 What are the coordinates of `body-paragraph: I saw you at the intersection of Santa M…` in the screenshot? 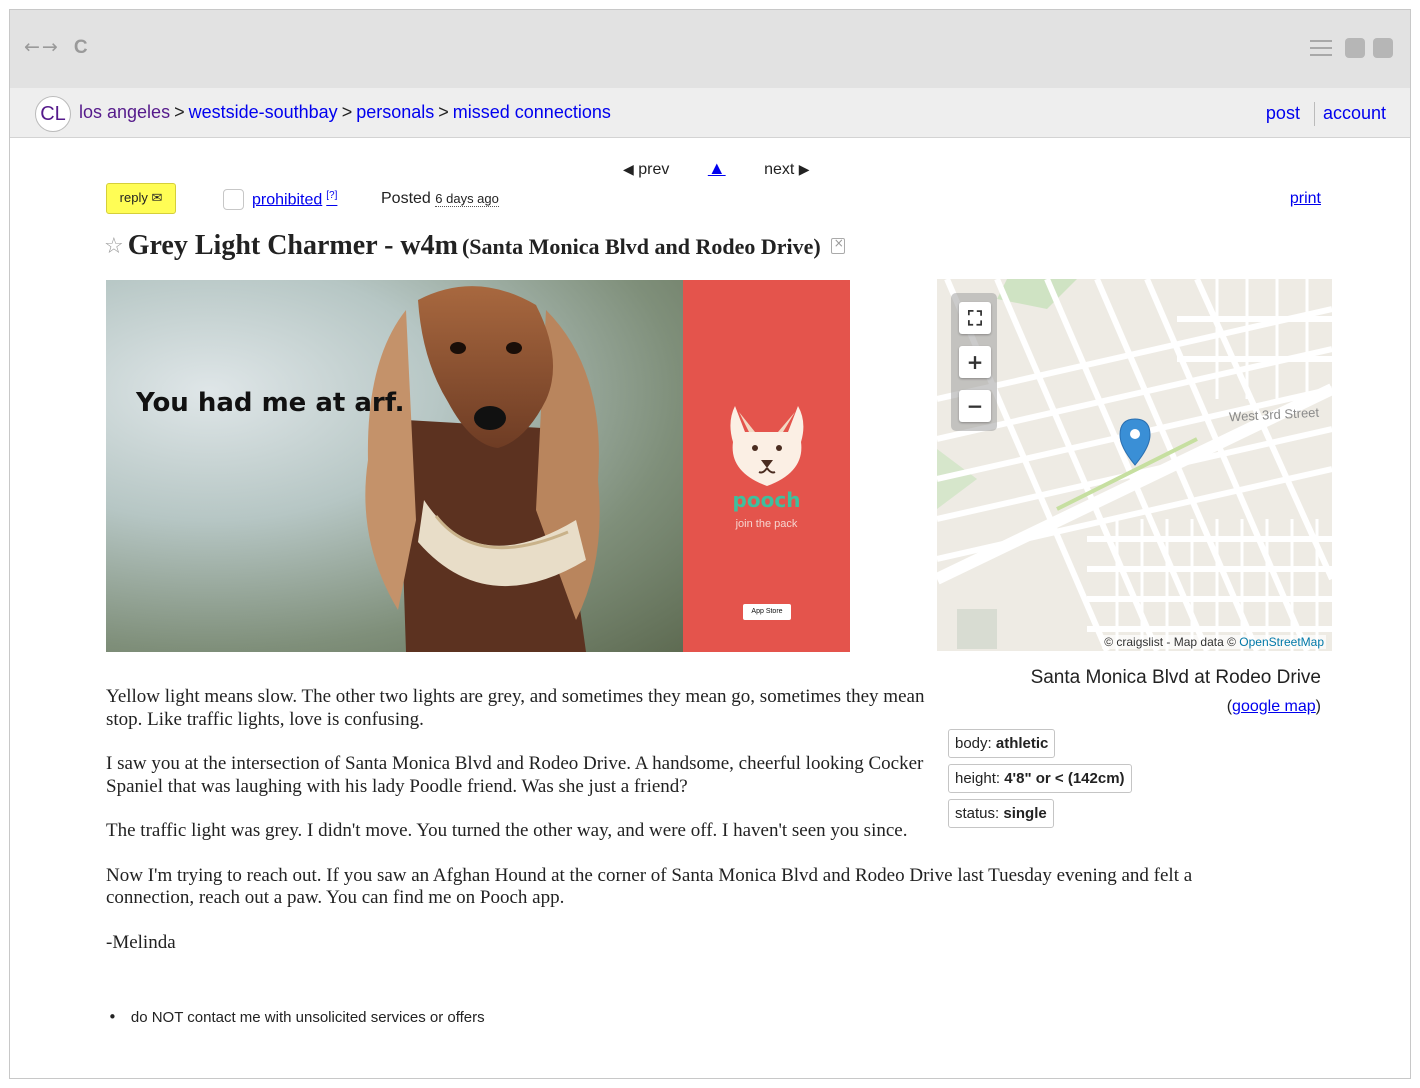 It's located at (515, 775).